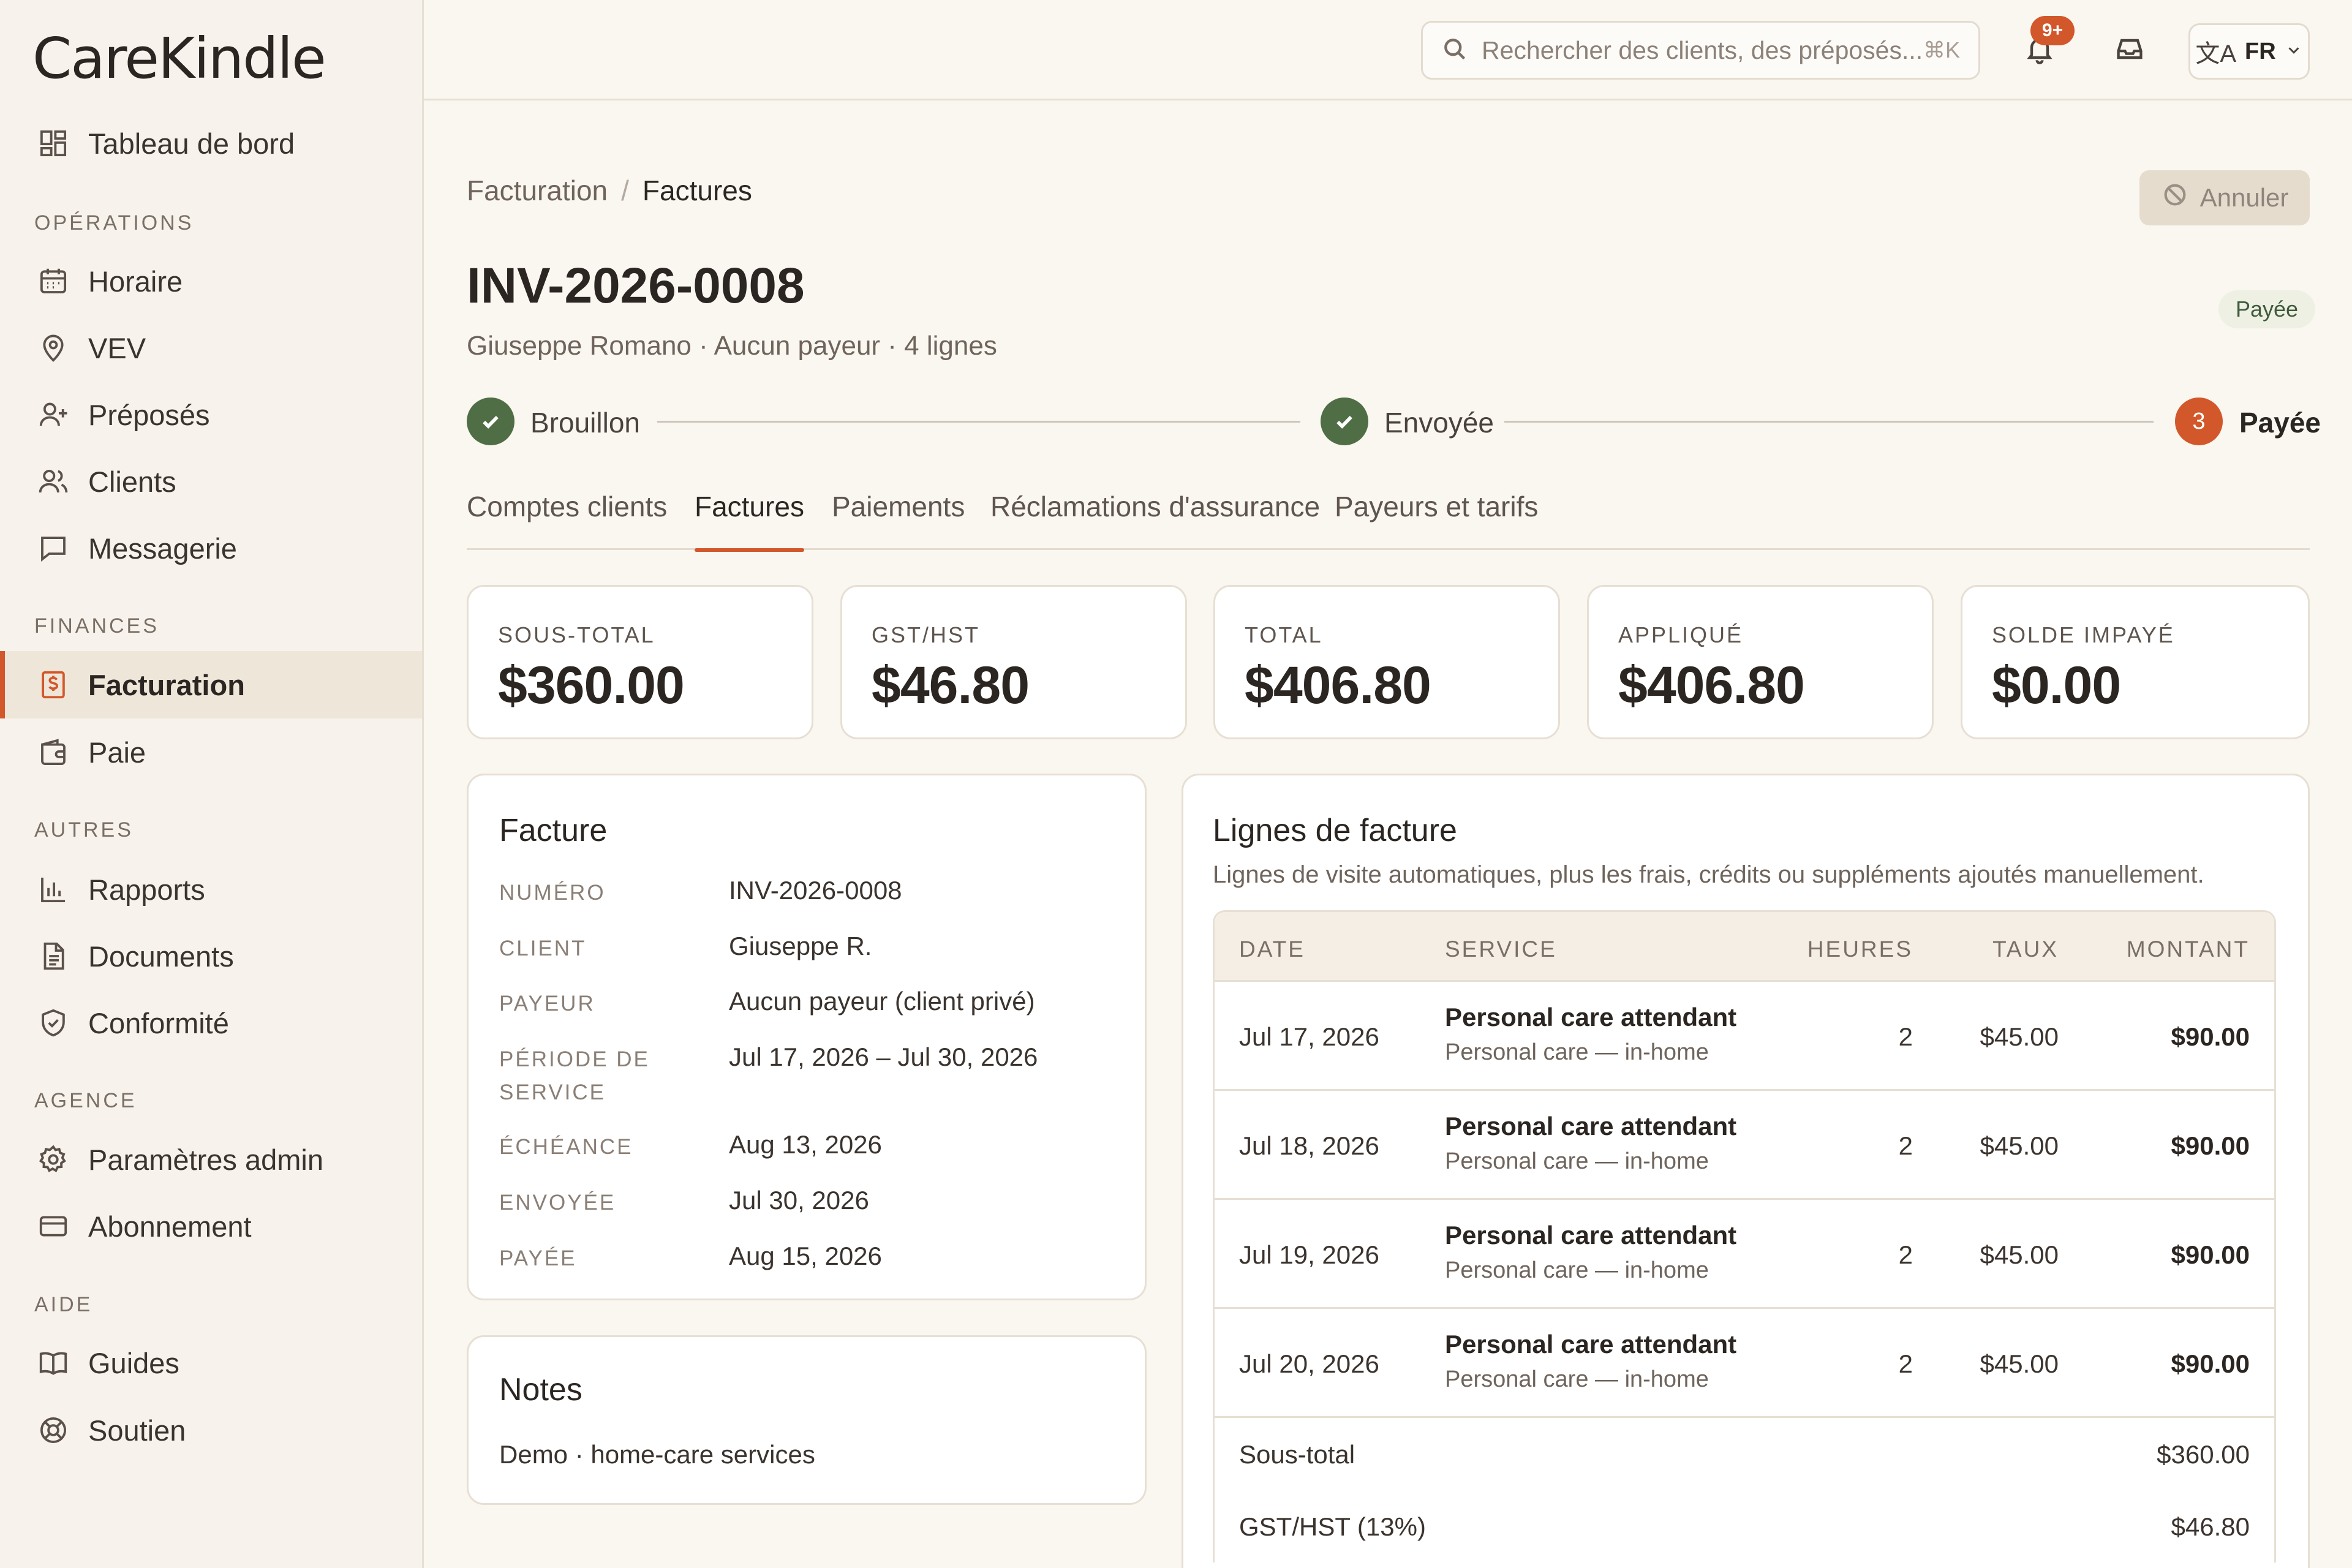 The width and height of the screenshot is (2352, 1568). Describe the element at coordinates (64, 1305) in the screenshot. I see `nav-section-aide: AIDE` at that location.